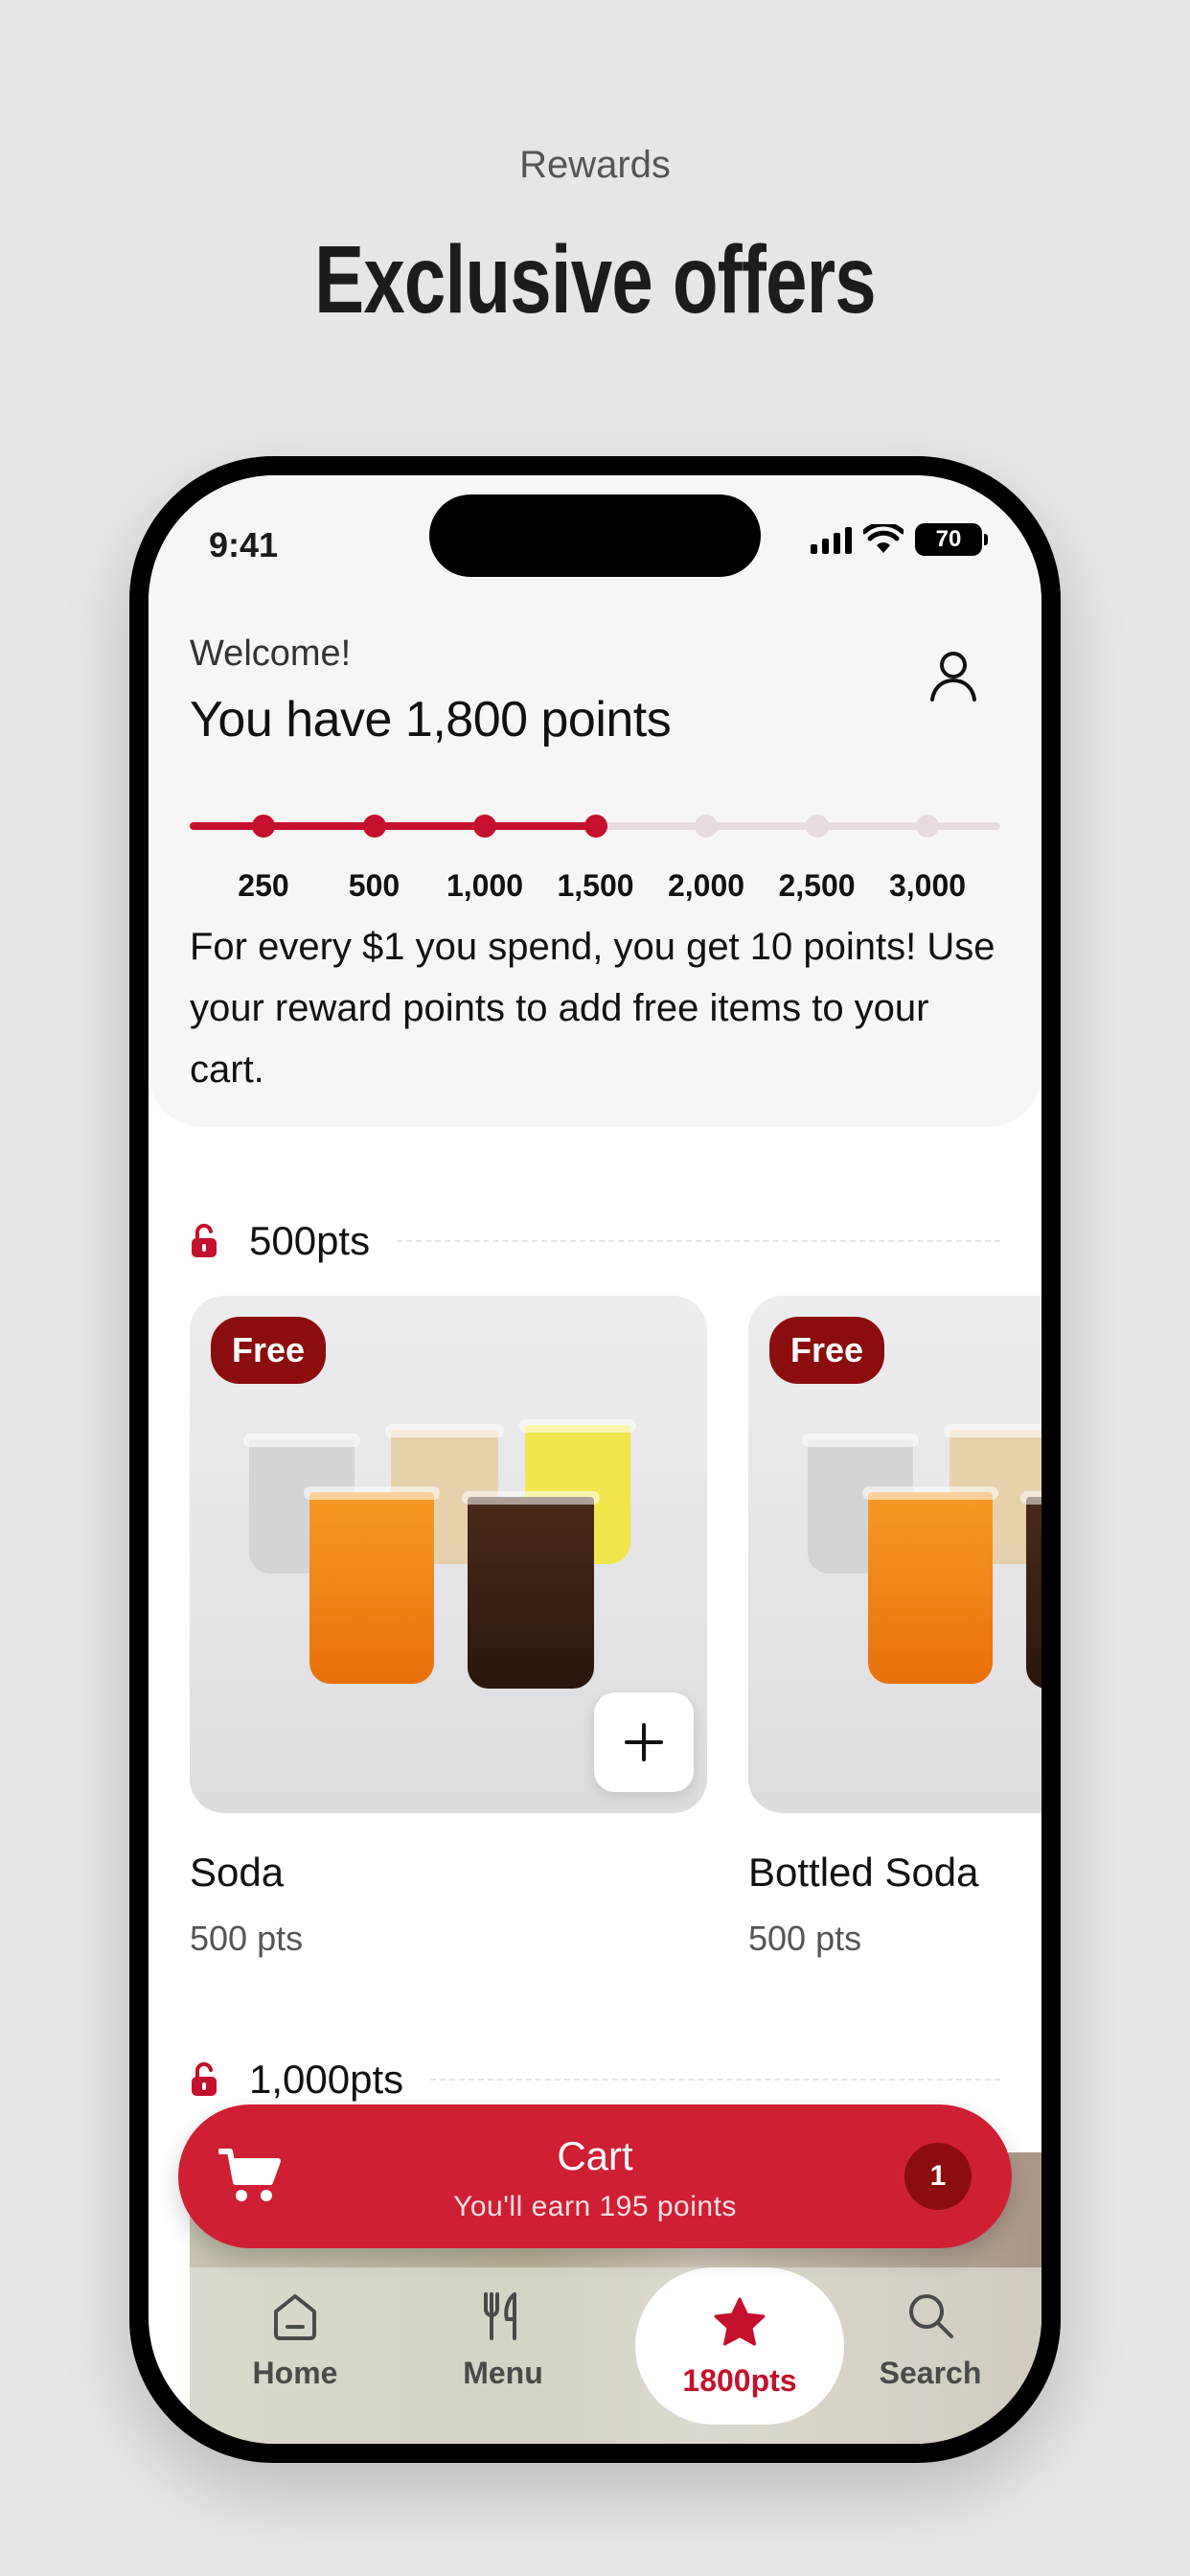 The height and width of the screenshot is (2576, 1190). I want to click on tier-header: 500pts, so click(595, 1241).